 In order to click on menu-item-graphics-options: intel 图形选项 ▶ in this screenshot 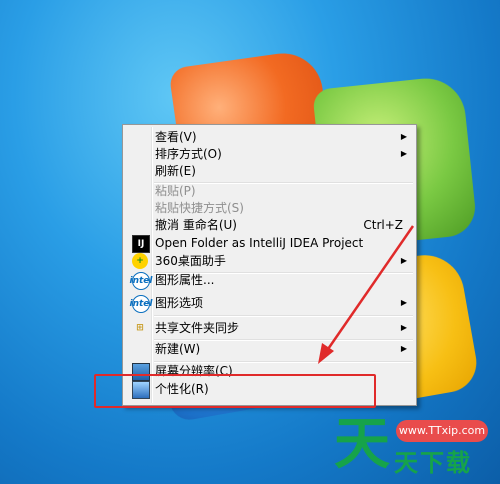, I will do `click(269, 303)`.